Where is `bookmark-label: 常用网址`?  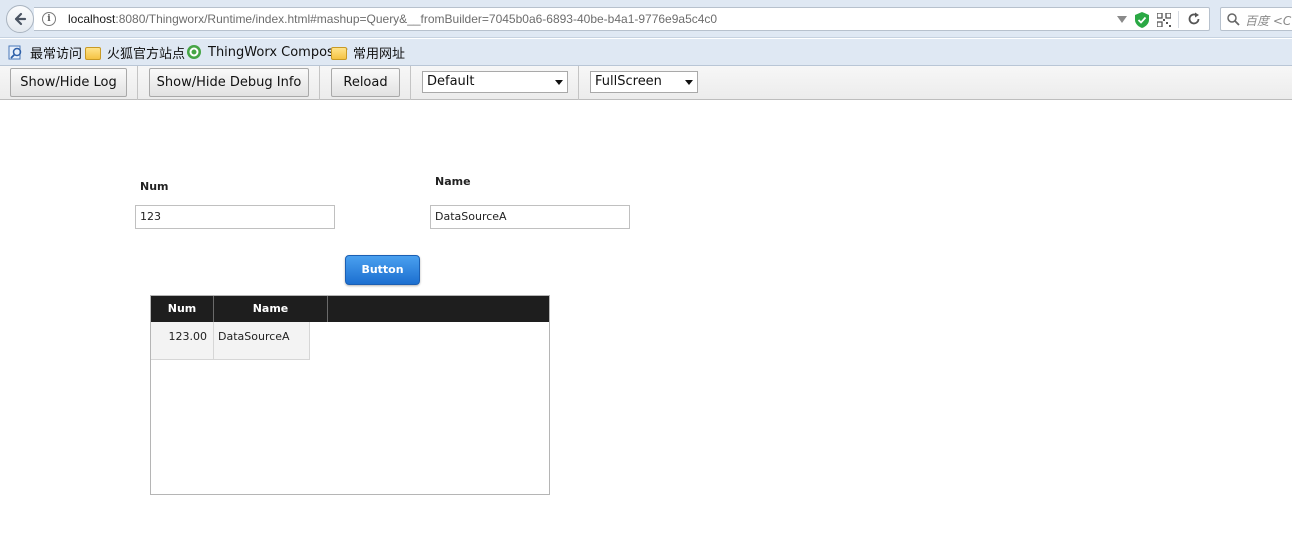
bookmark-label: 常用网址 is located at coordinates (379, 54).